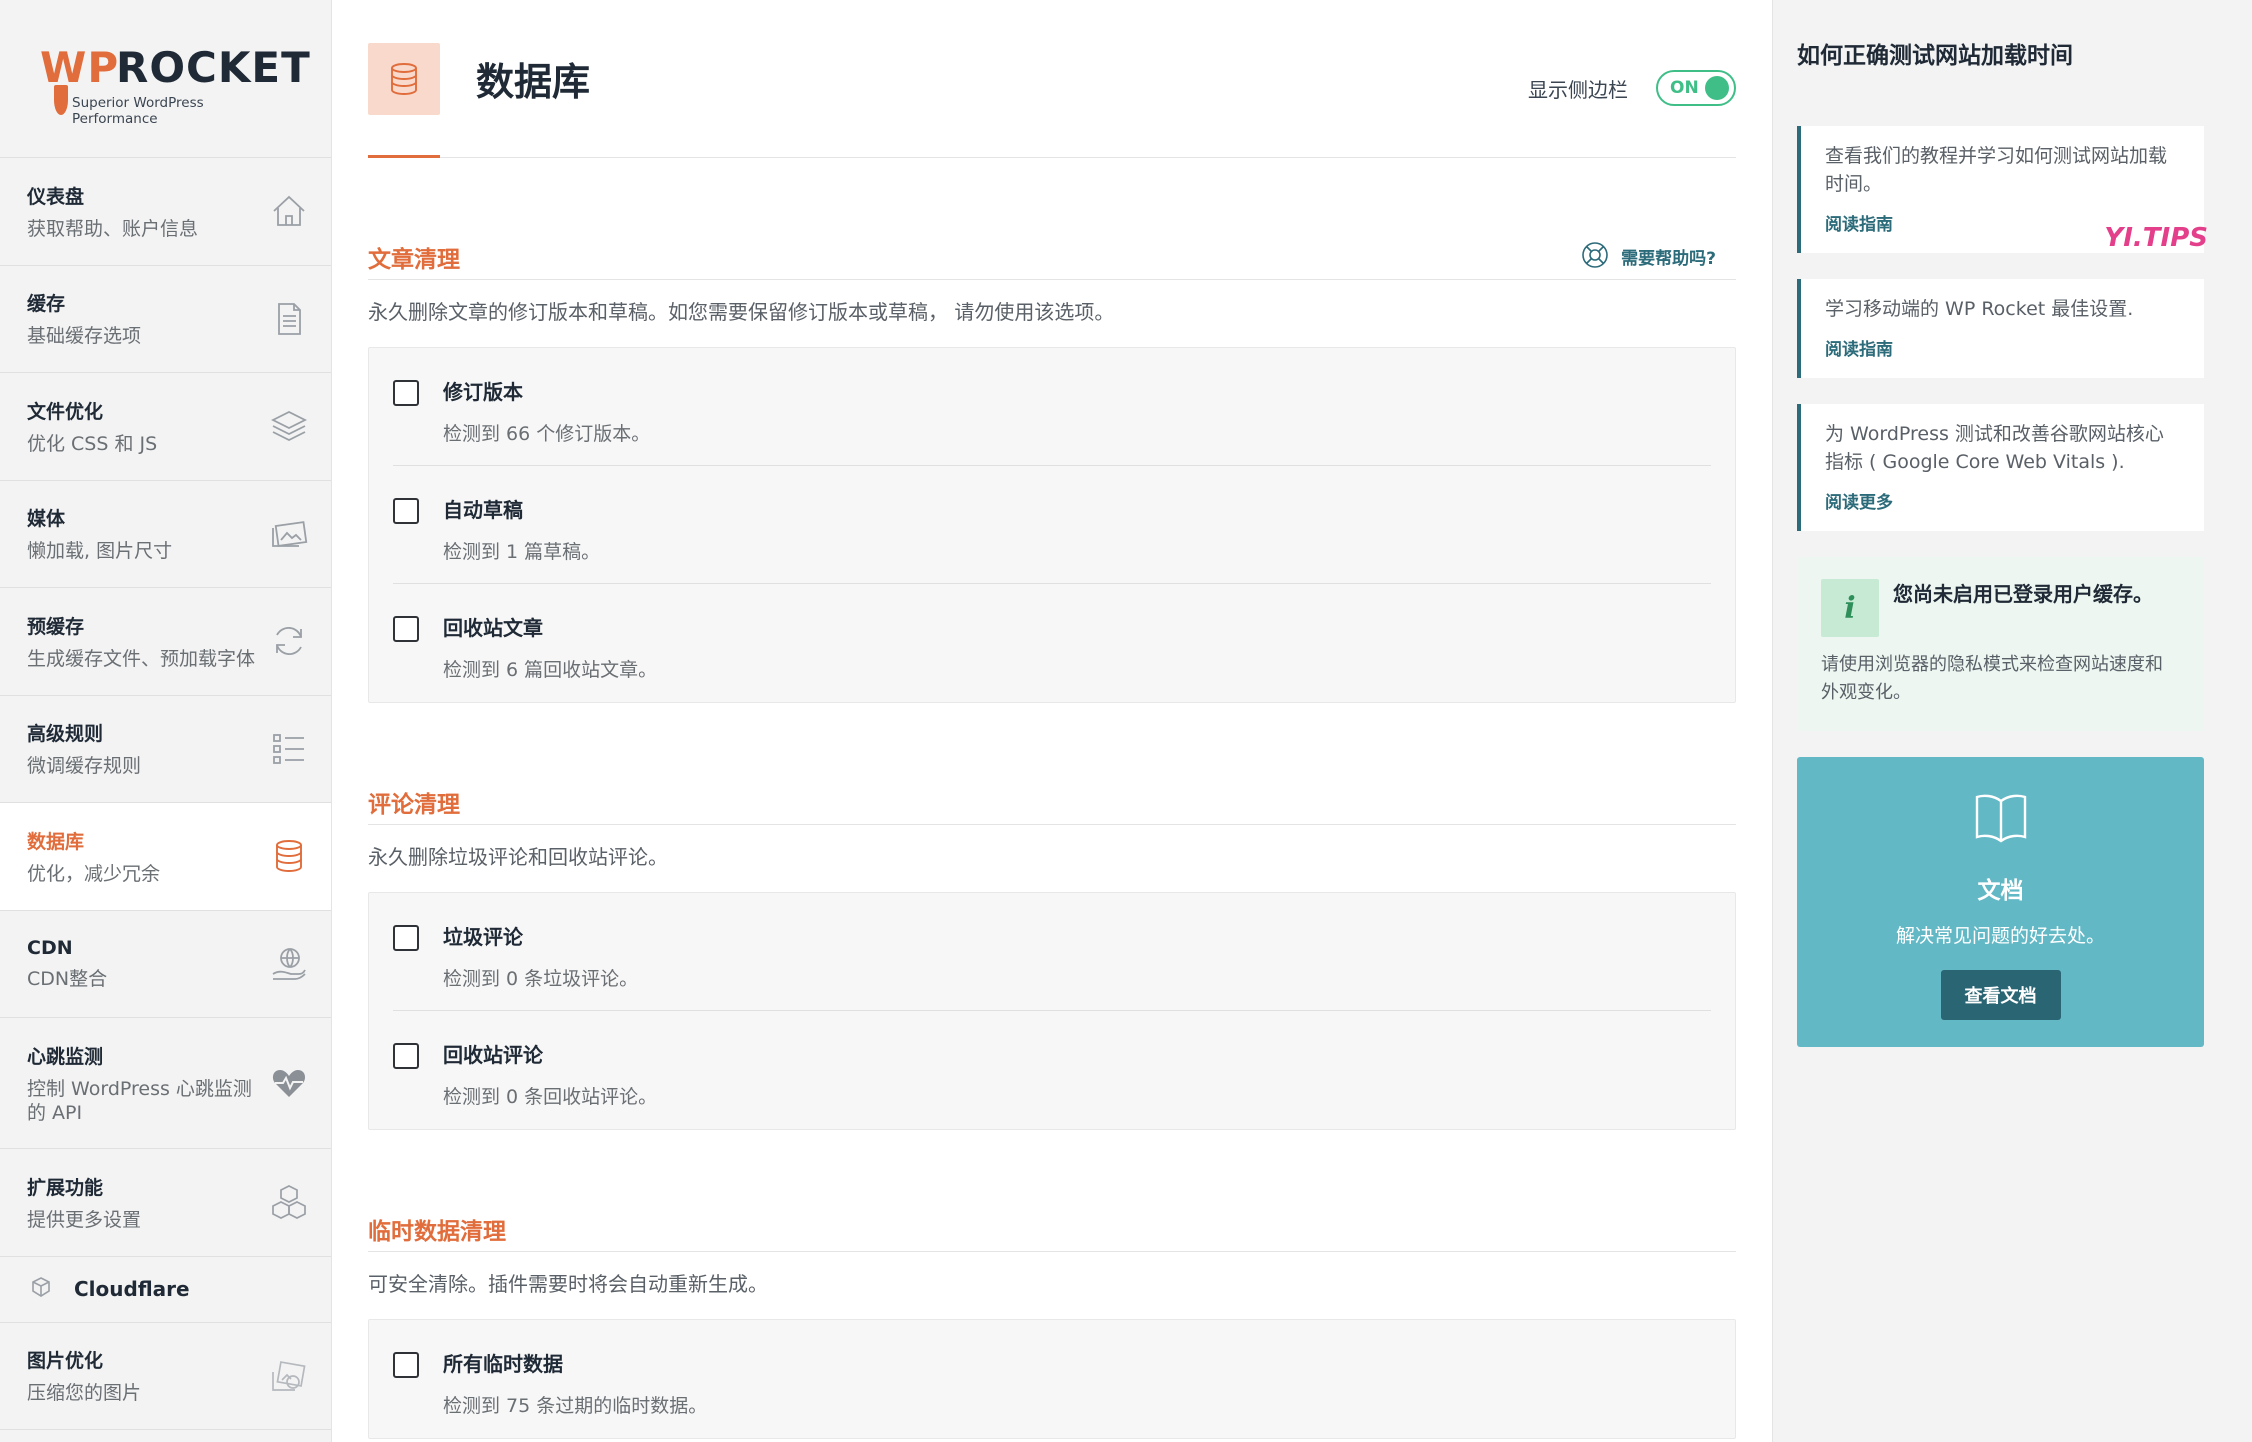 The image size is (2252, 1442). What do you see at coordinates (165, 427) in the screenshot?
I see `sidebar-item-file-optimization: 文件优化 优化 CSS 和 JS` at bounding box center [165, 427].